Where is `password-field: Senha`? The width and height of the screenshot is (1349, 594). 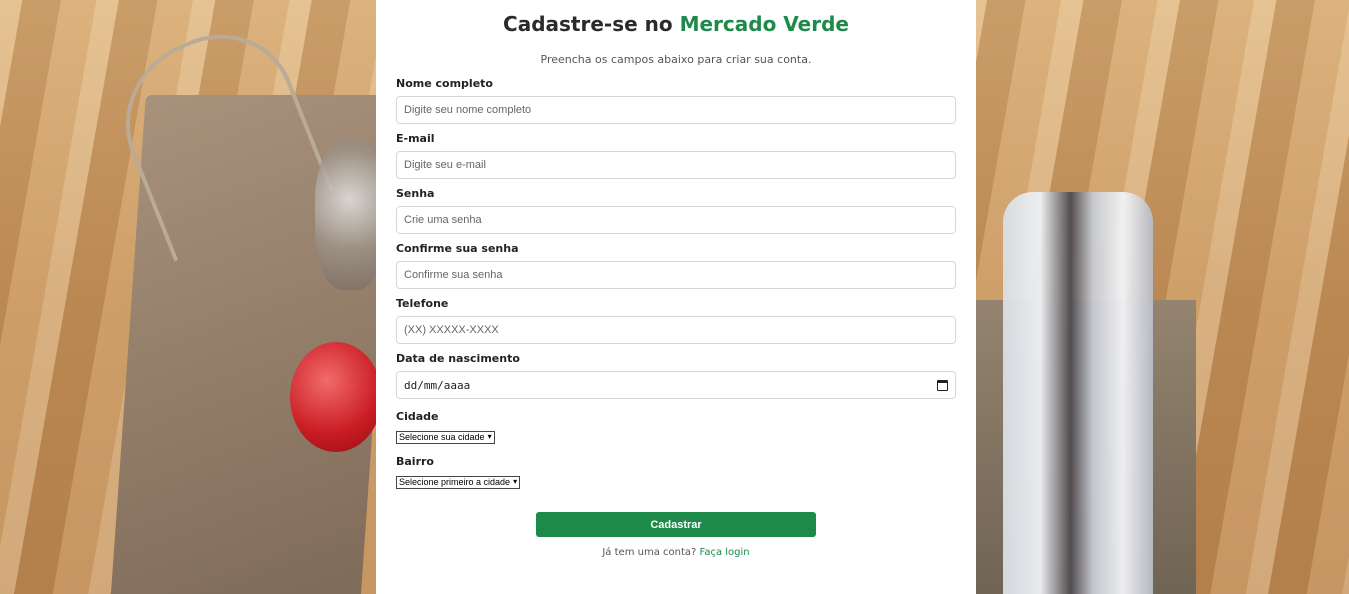
password-field: Senha is located at coordinates (676, 210).